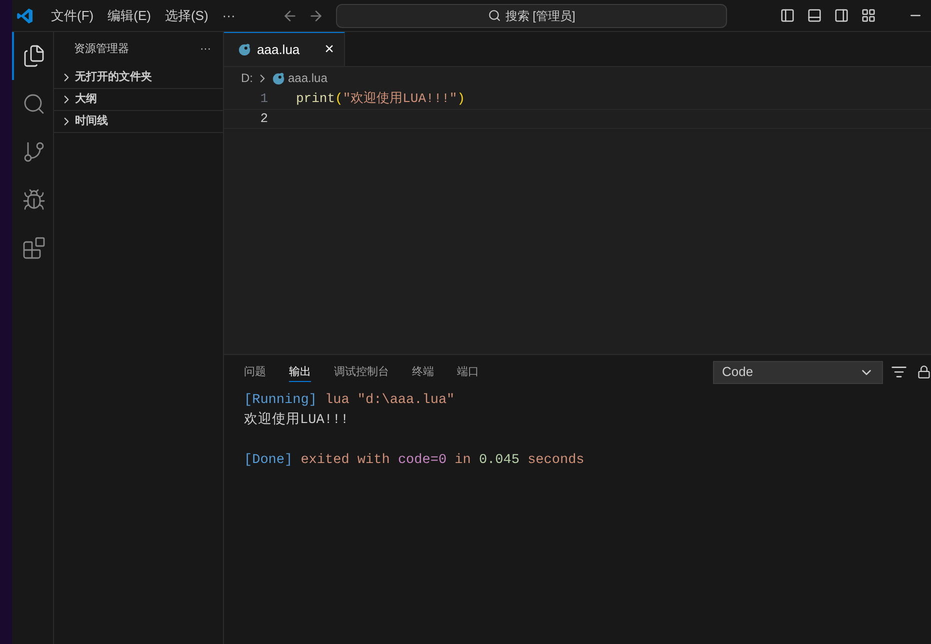 This screenshot has height=644, width=931. Describe the element at coordinates (308, 78) in the screenshot. I see `breadcrumb-item: aaa.lua` at that location.